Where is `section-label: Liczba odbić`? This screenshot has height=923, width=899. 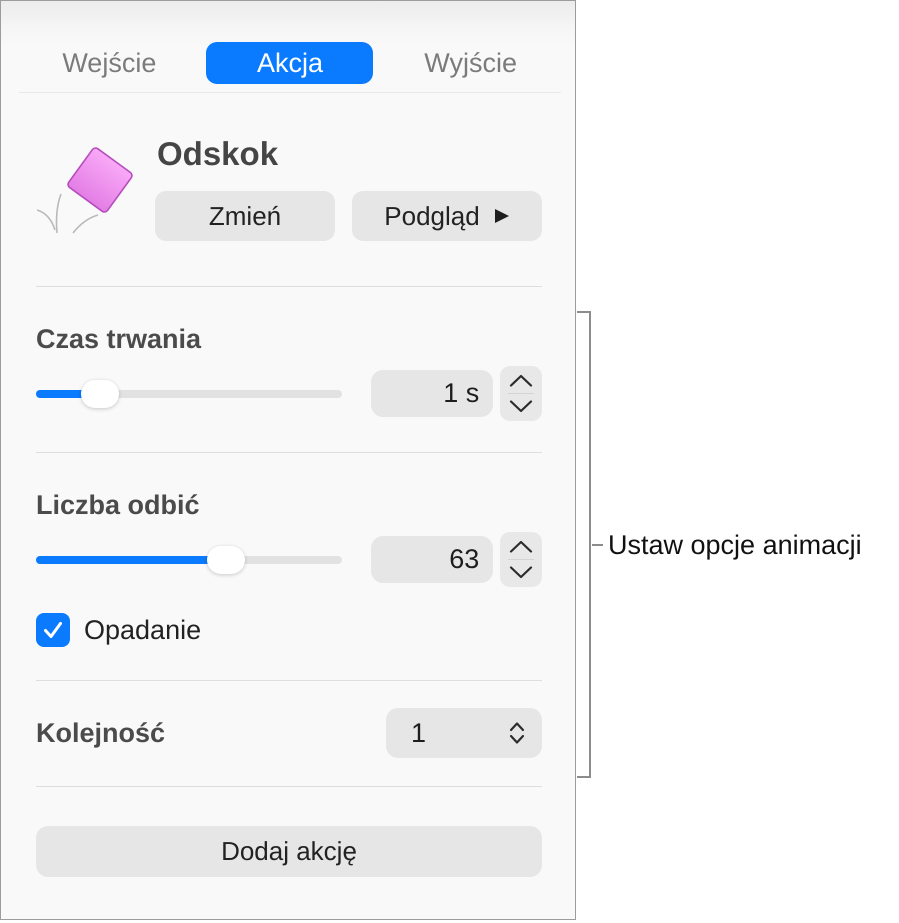 section-label: Liczba odbić is located at coordinates (118, 505).